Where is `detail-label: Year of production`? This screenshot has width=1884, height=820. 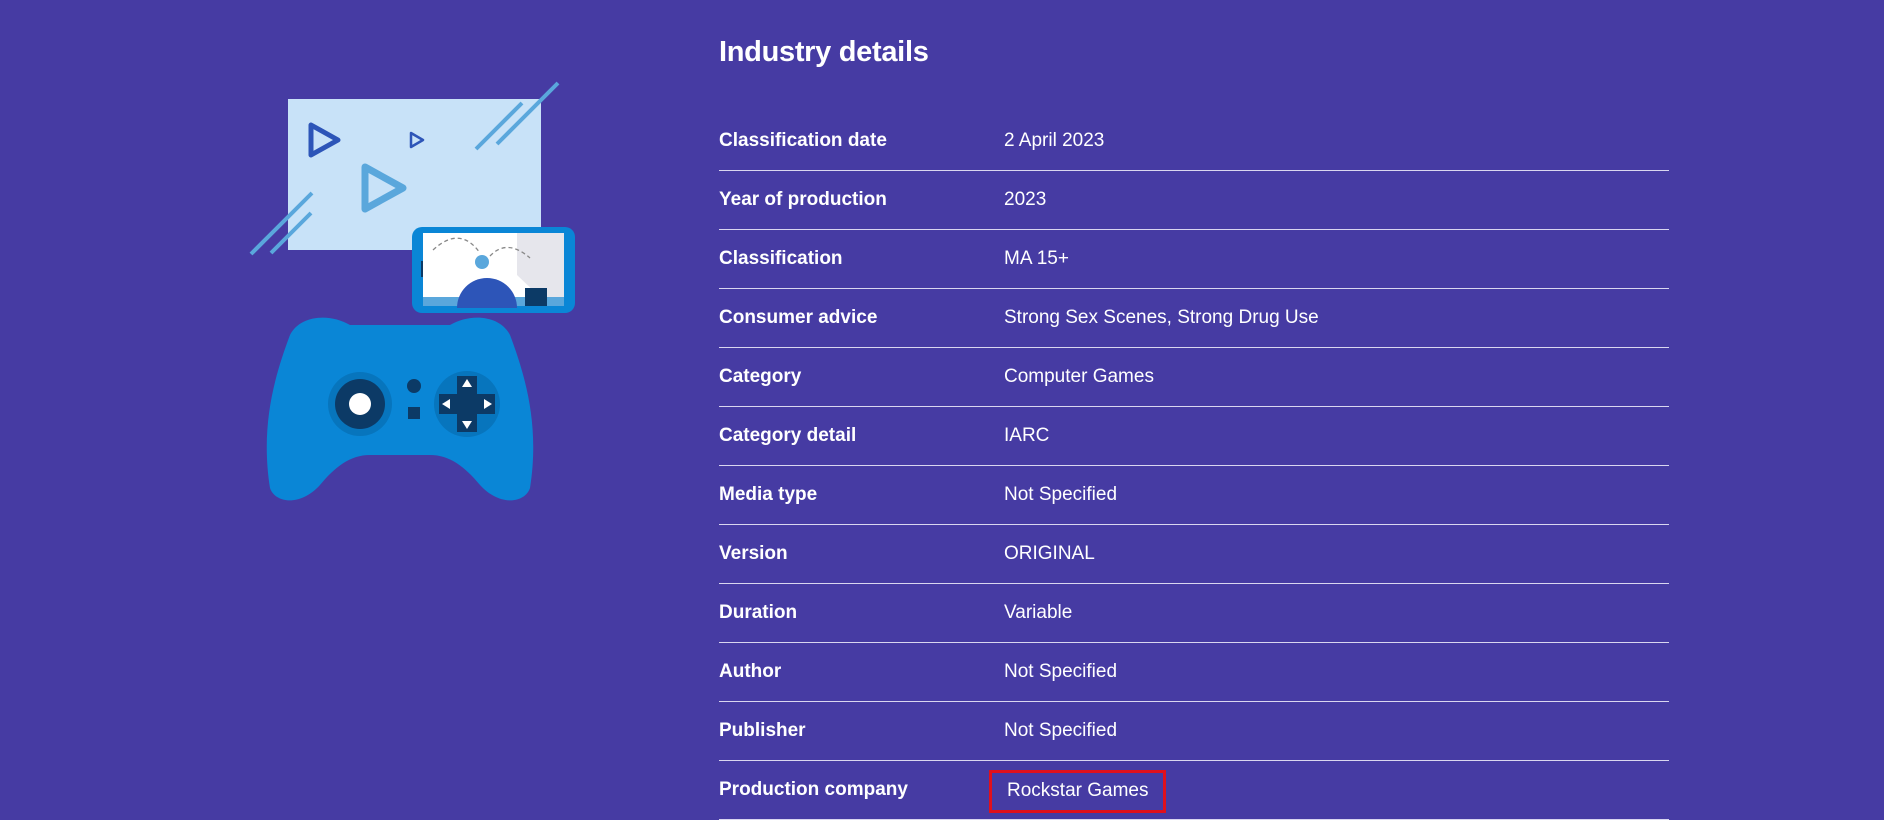 detail-label: Year of production is located at coordinates (803, 199).